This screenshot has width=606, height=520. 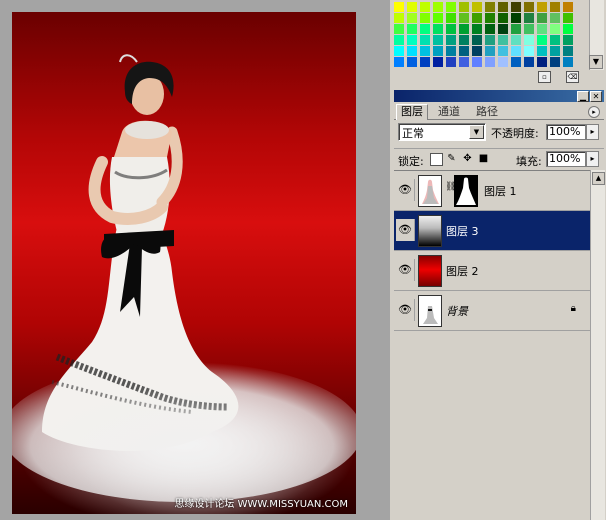 I want to click on layer-mask-thumbnail, so click(x=466, y=191).